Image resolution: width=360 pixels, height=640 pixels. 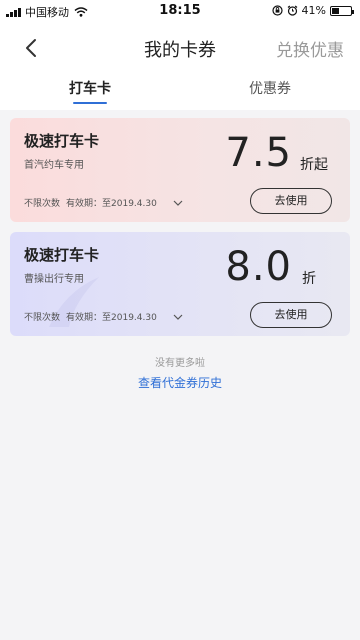 I want to click on coupon-history-link: 查看代金券历史, so click(x=180, y=382).